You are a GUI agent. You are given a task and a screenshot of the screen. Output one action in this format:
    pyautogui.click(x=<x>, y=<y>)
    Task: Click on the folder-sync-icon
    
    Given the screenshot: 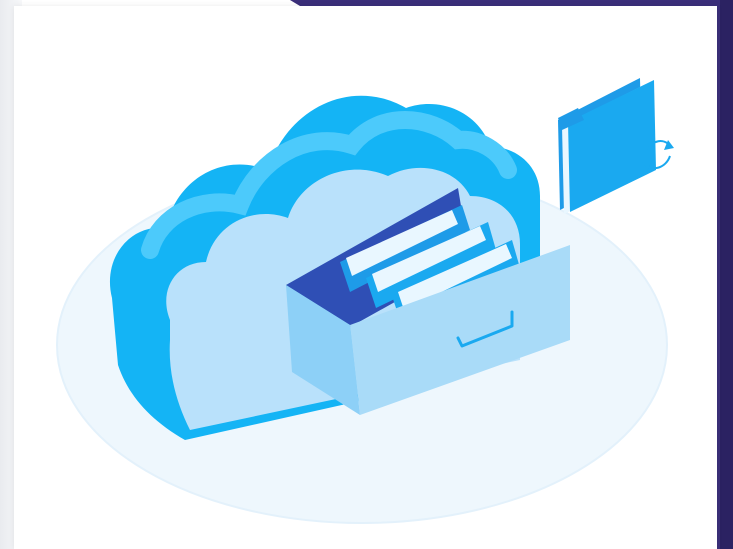 What is the action you would take?
    pyautogui.click(x=616, y=146)
    